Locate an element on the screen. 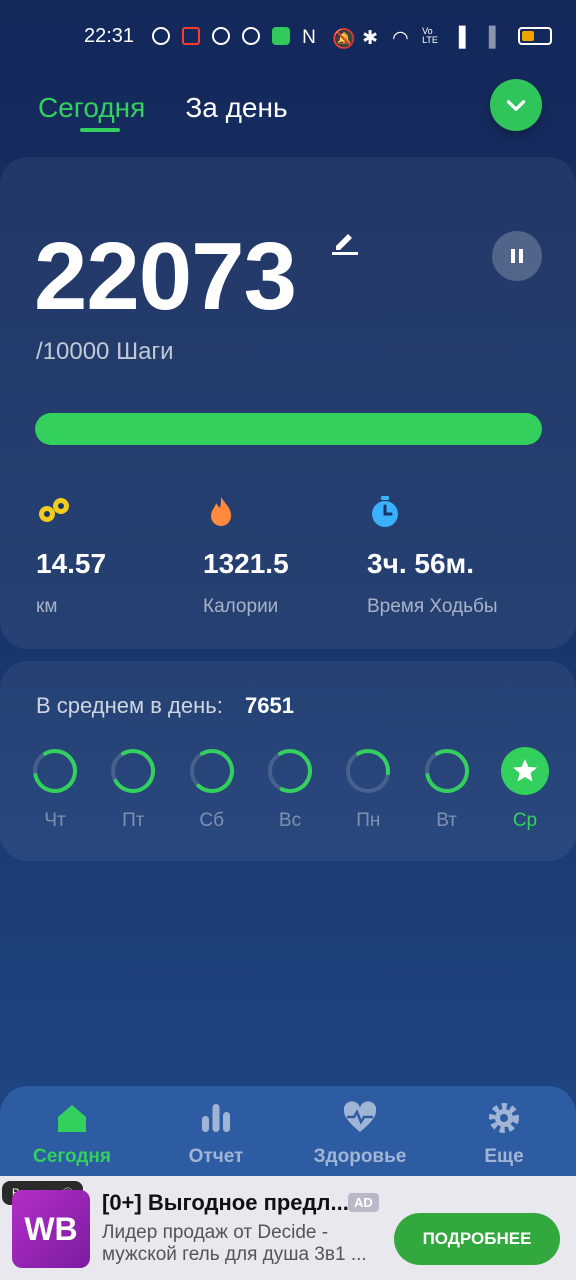 This screenshot has width=576, height=1280. app-icon is located at coordinates (191, 36).